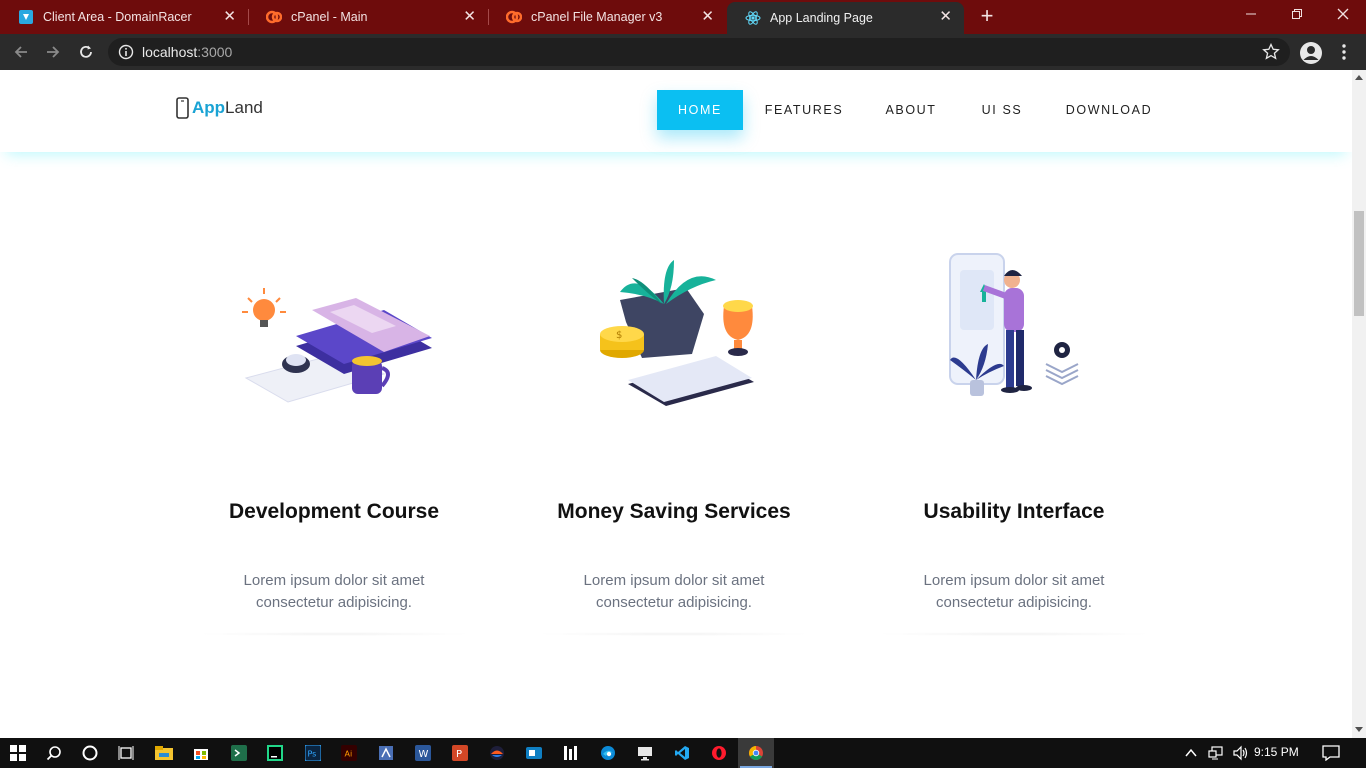  What do you see at coordinates (534, 753) in the screenshot?
I see `outlook-icon` at bounding box center [534, 753].